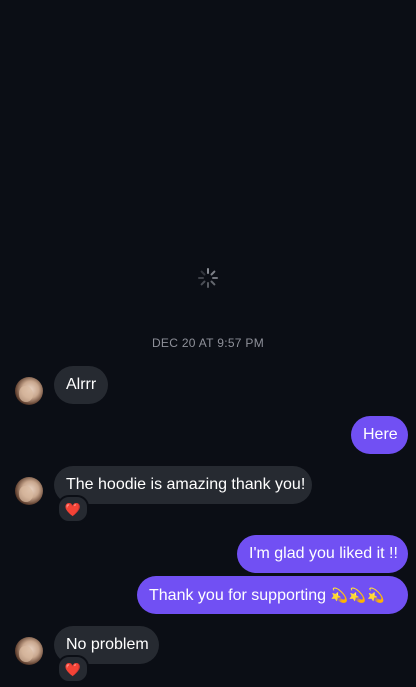 This screenshot has width=416, height=687. What do you see at coordinates (358, 595) in the screenshot?
I see `dizzy-emoji-icon: 💫💫💫` at bounding box center [358, 595].